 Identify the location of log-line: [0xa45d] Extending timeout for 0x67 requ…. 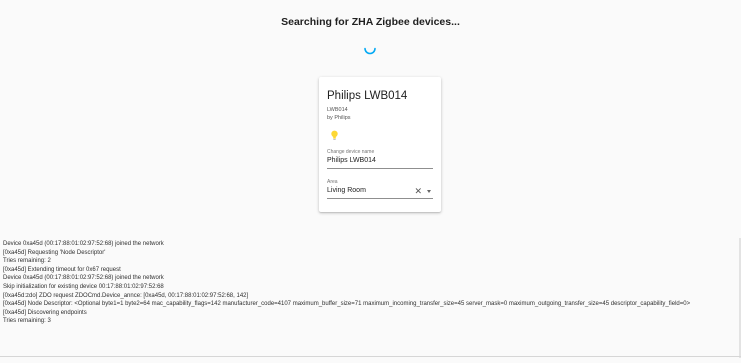
(62, 269).